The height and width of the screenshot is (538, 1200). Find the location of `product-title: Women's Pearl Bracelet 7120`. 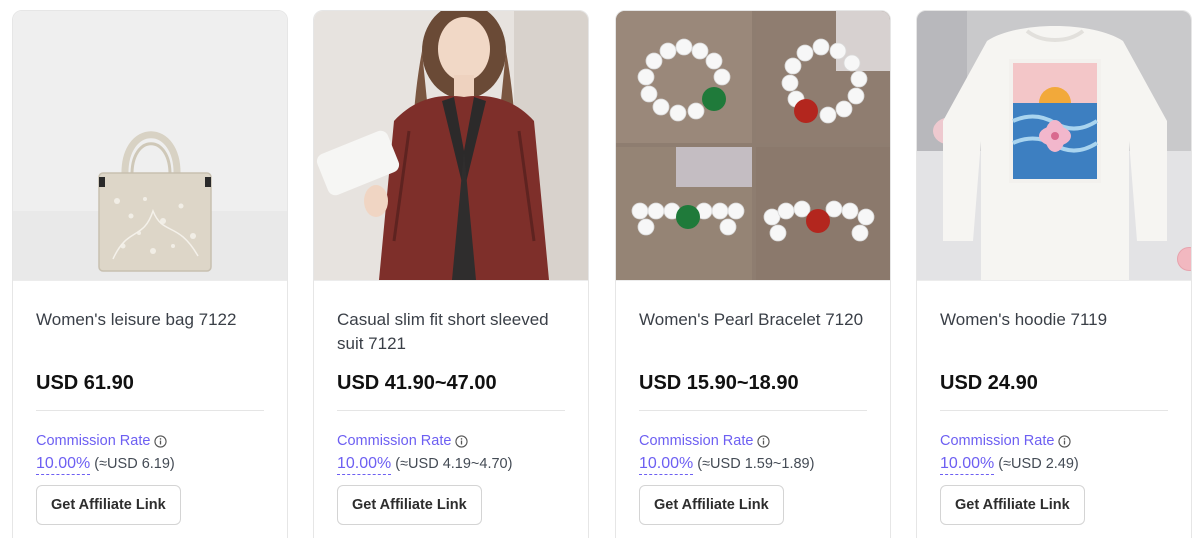

product-title: Women's Pearl Bracelet 7120 is located at coordinates (753, 332).